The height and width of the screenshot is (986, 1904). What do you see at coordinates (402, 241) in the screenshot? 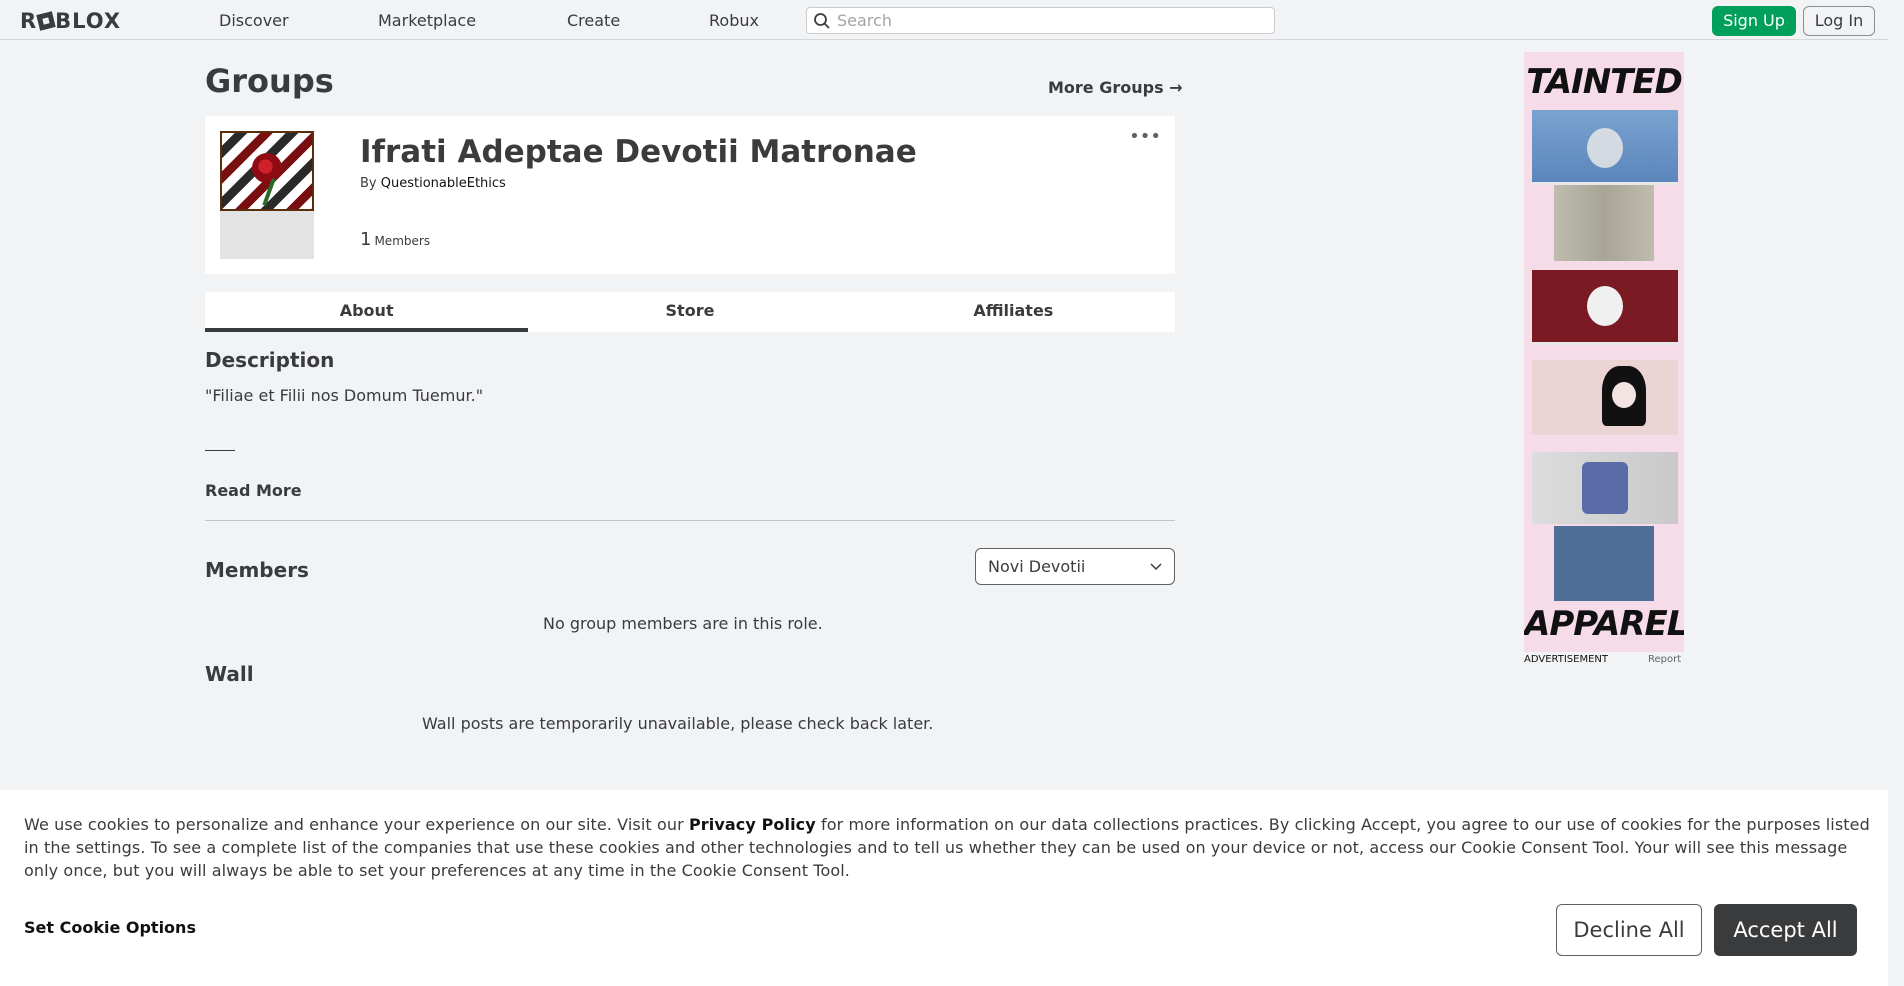
I see `member-count-label: Members` at bounding box center [402, 241].